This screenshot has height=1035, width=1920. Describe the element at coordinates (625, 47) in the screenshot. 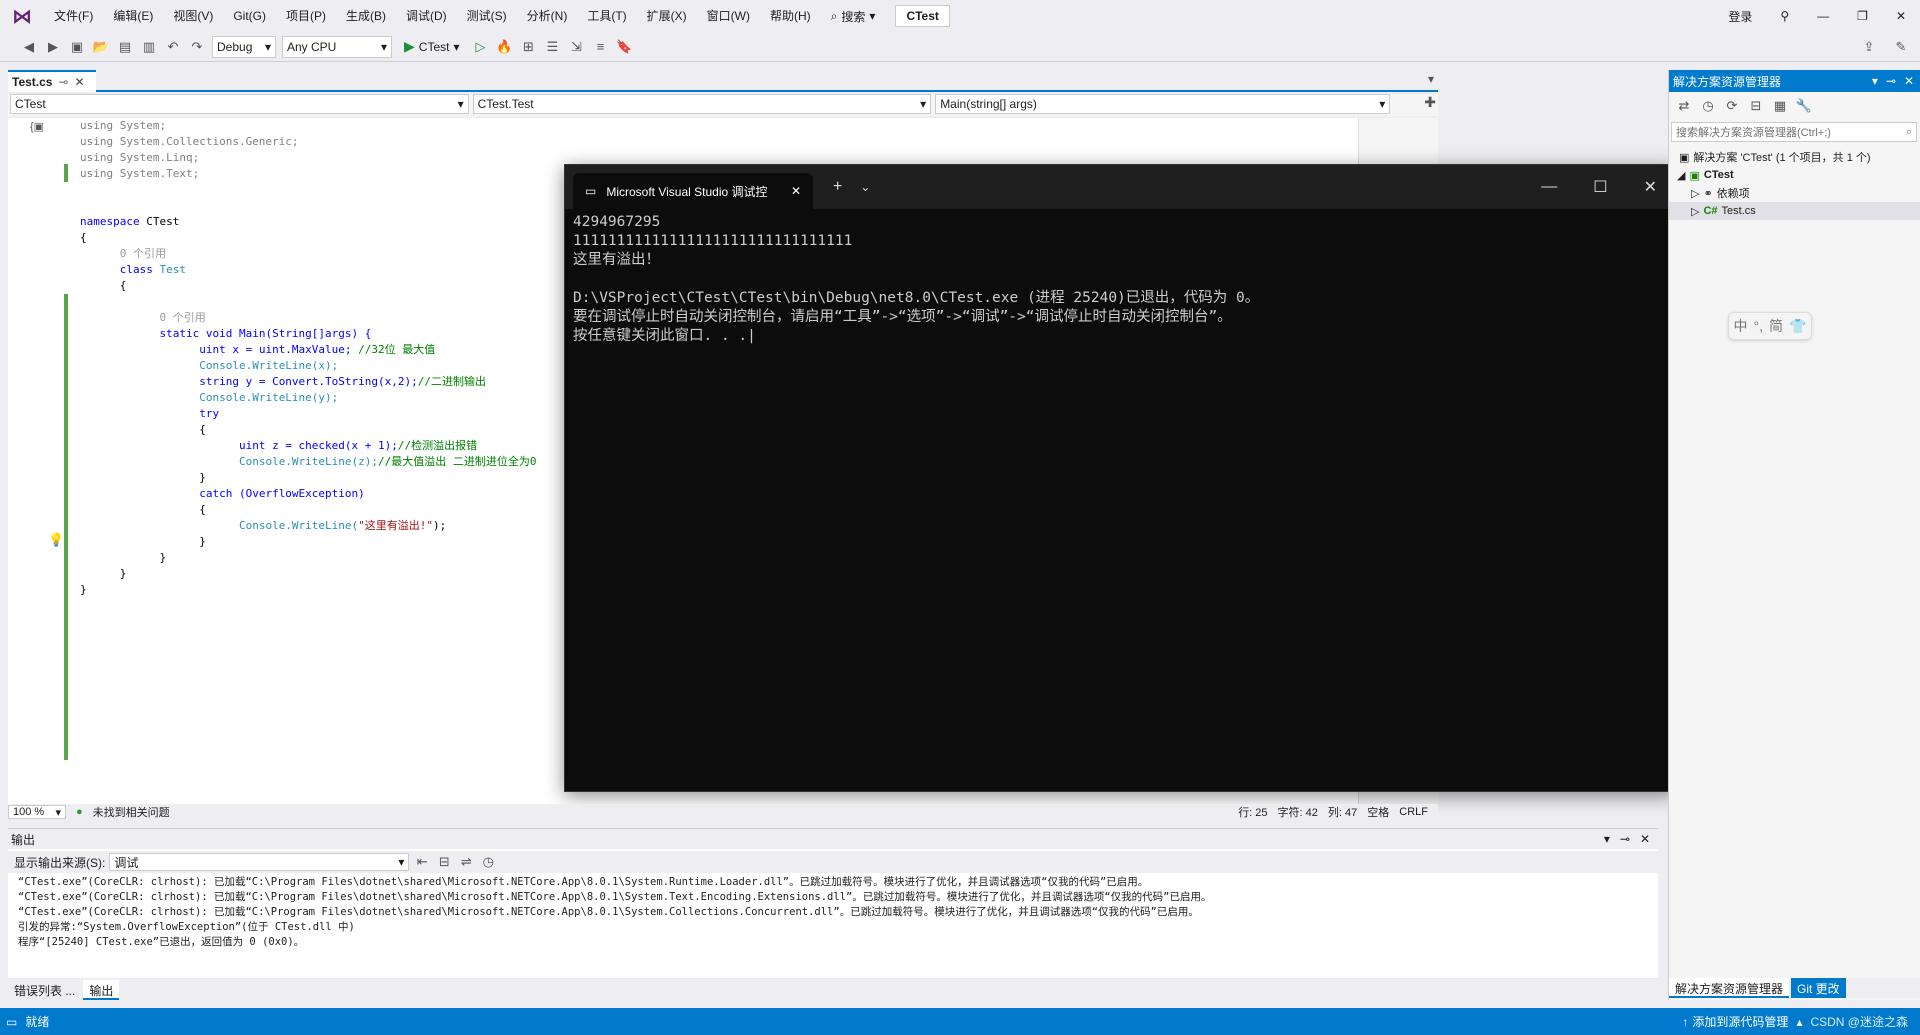

I see `bookmark-icon: 🔖` at that location.